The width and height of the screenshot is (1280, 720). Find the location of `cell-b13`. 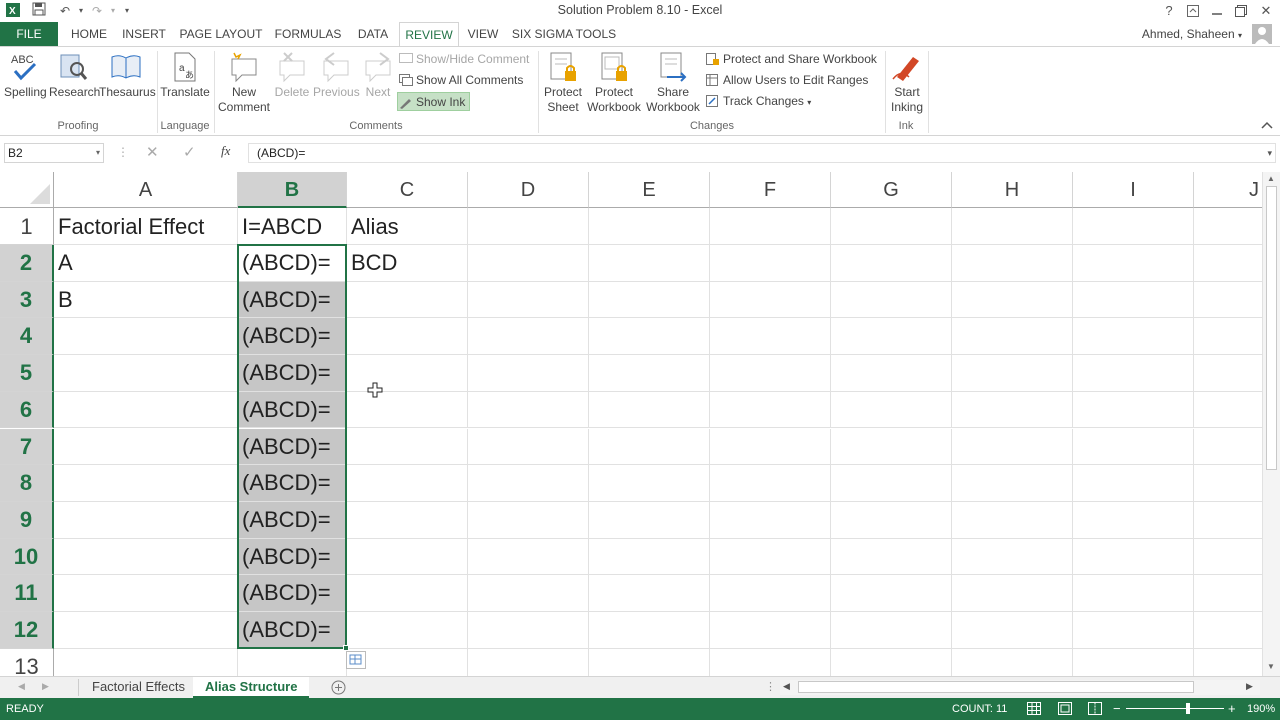

cell-b13 is located at coordinates (292, 662).